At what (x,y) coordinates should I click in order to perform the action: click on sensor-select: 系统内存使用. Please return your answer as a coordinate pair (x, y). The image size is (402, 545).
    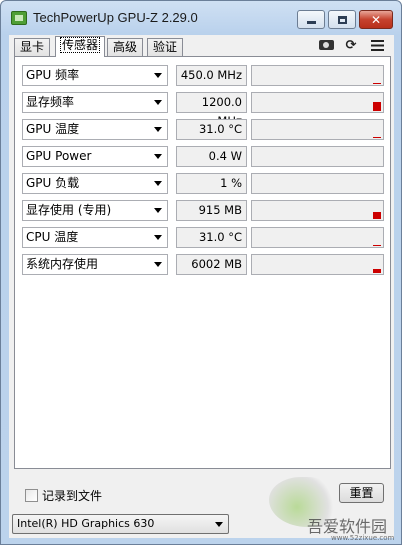
    Looking at the image, I should click on (95, 264).